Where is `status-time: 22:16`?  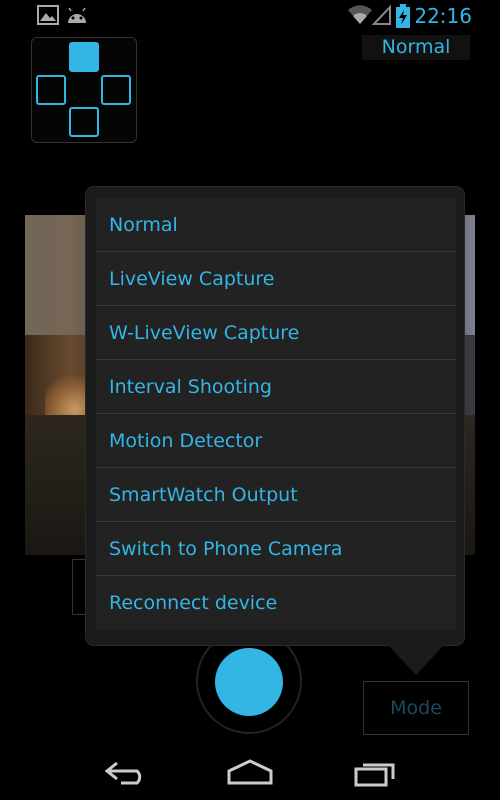
status-time: 22:16 is located at coordinates (443, 16).